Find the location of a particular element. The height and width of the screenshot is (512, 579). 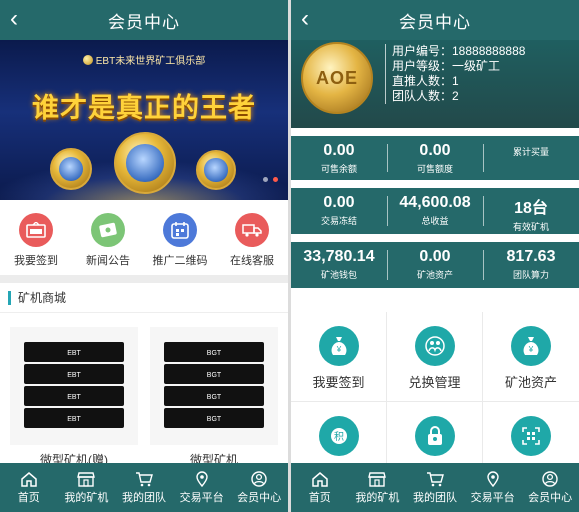

truck-icon is located at coordinates (252, 230).